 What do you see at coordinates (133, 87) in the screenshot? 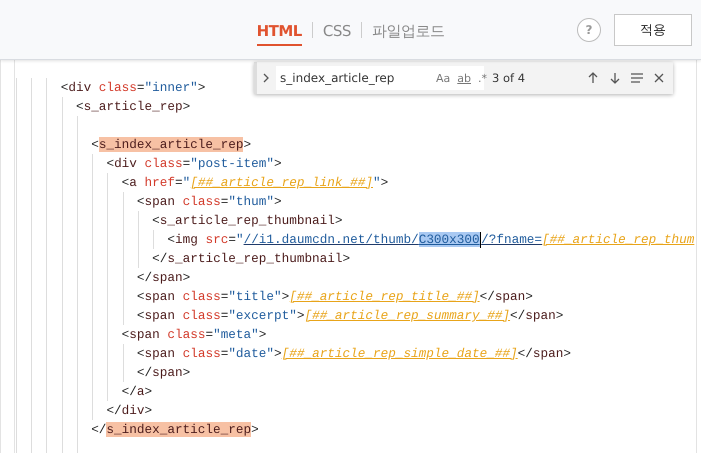
I see `code-line: <div class="inner">` at bounding box center [133, 87].